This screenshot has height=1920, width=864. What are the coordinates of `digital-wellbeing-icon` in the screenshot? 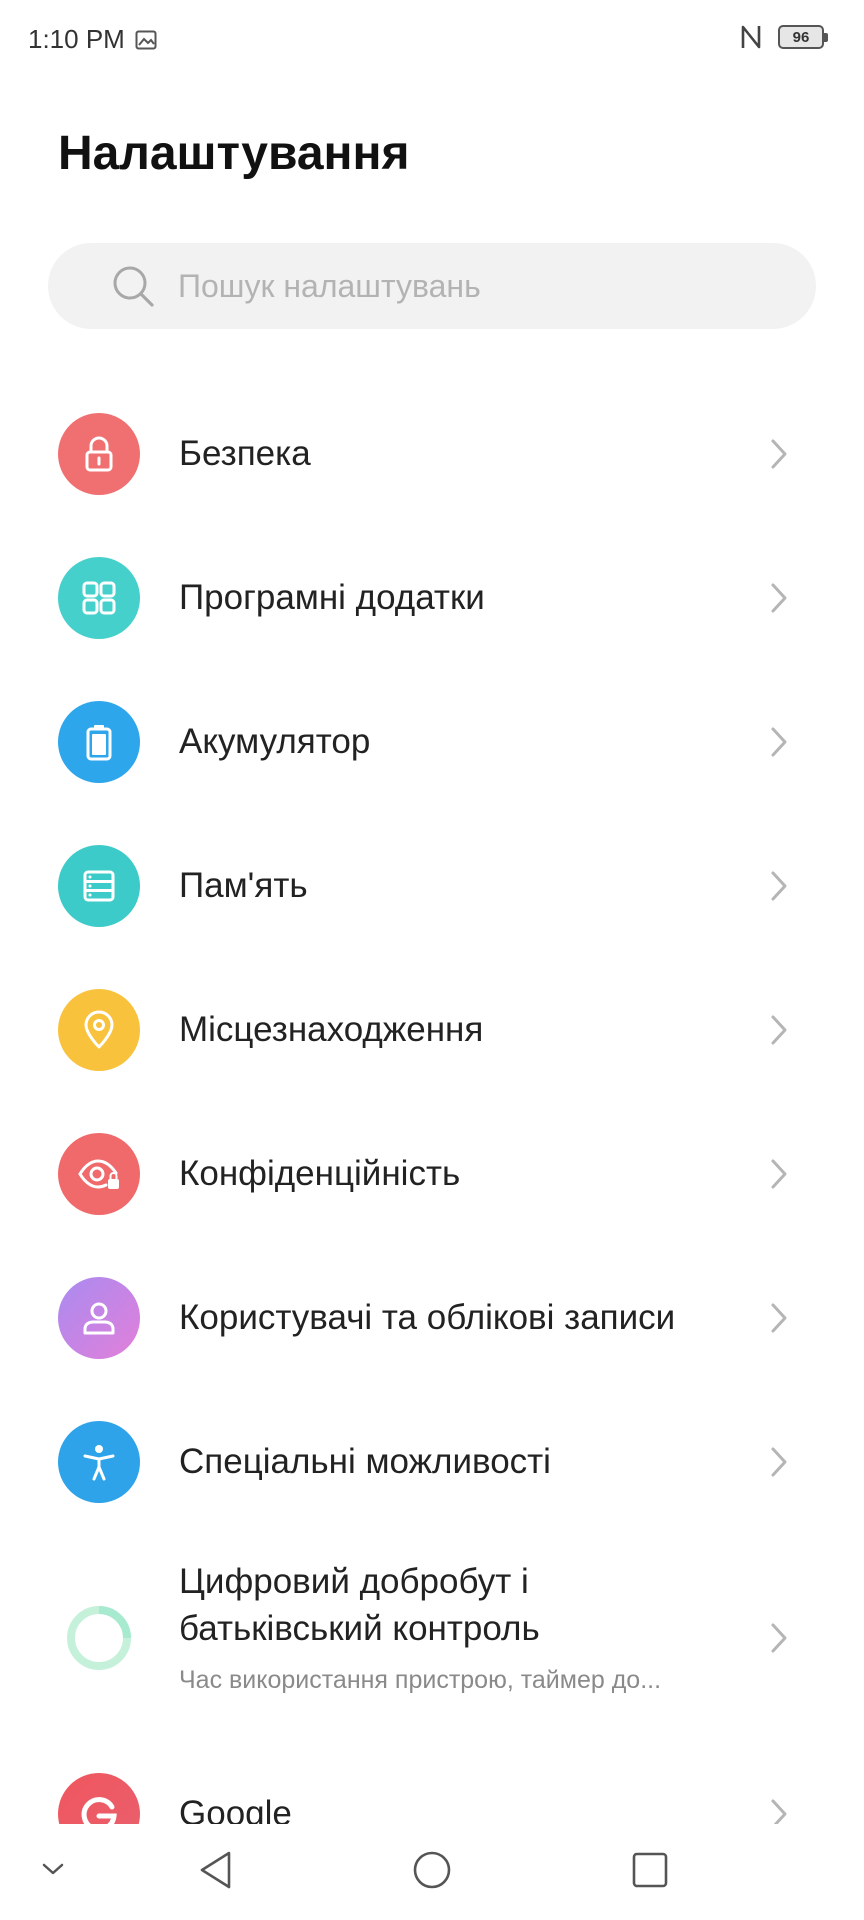 It's located at (99, 1638).